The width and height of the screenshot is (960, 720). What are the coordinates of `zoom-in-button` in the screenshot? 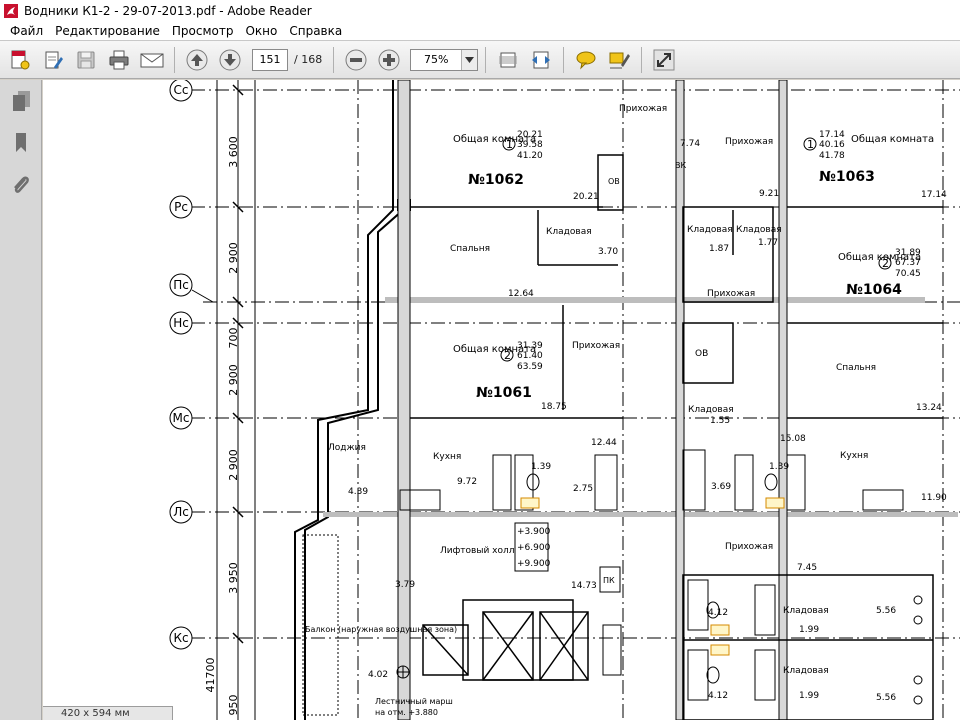 It's located at (389, 60).